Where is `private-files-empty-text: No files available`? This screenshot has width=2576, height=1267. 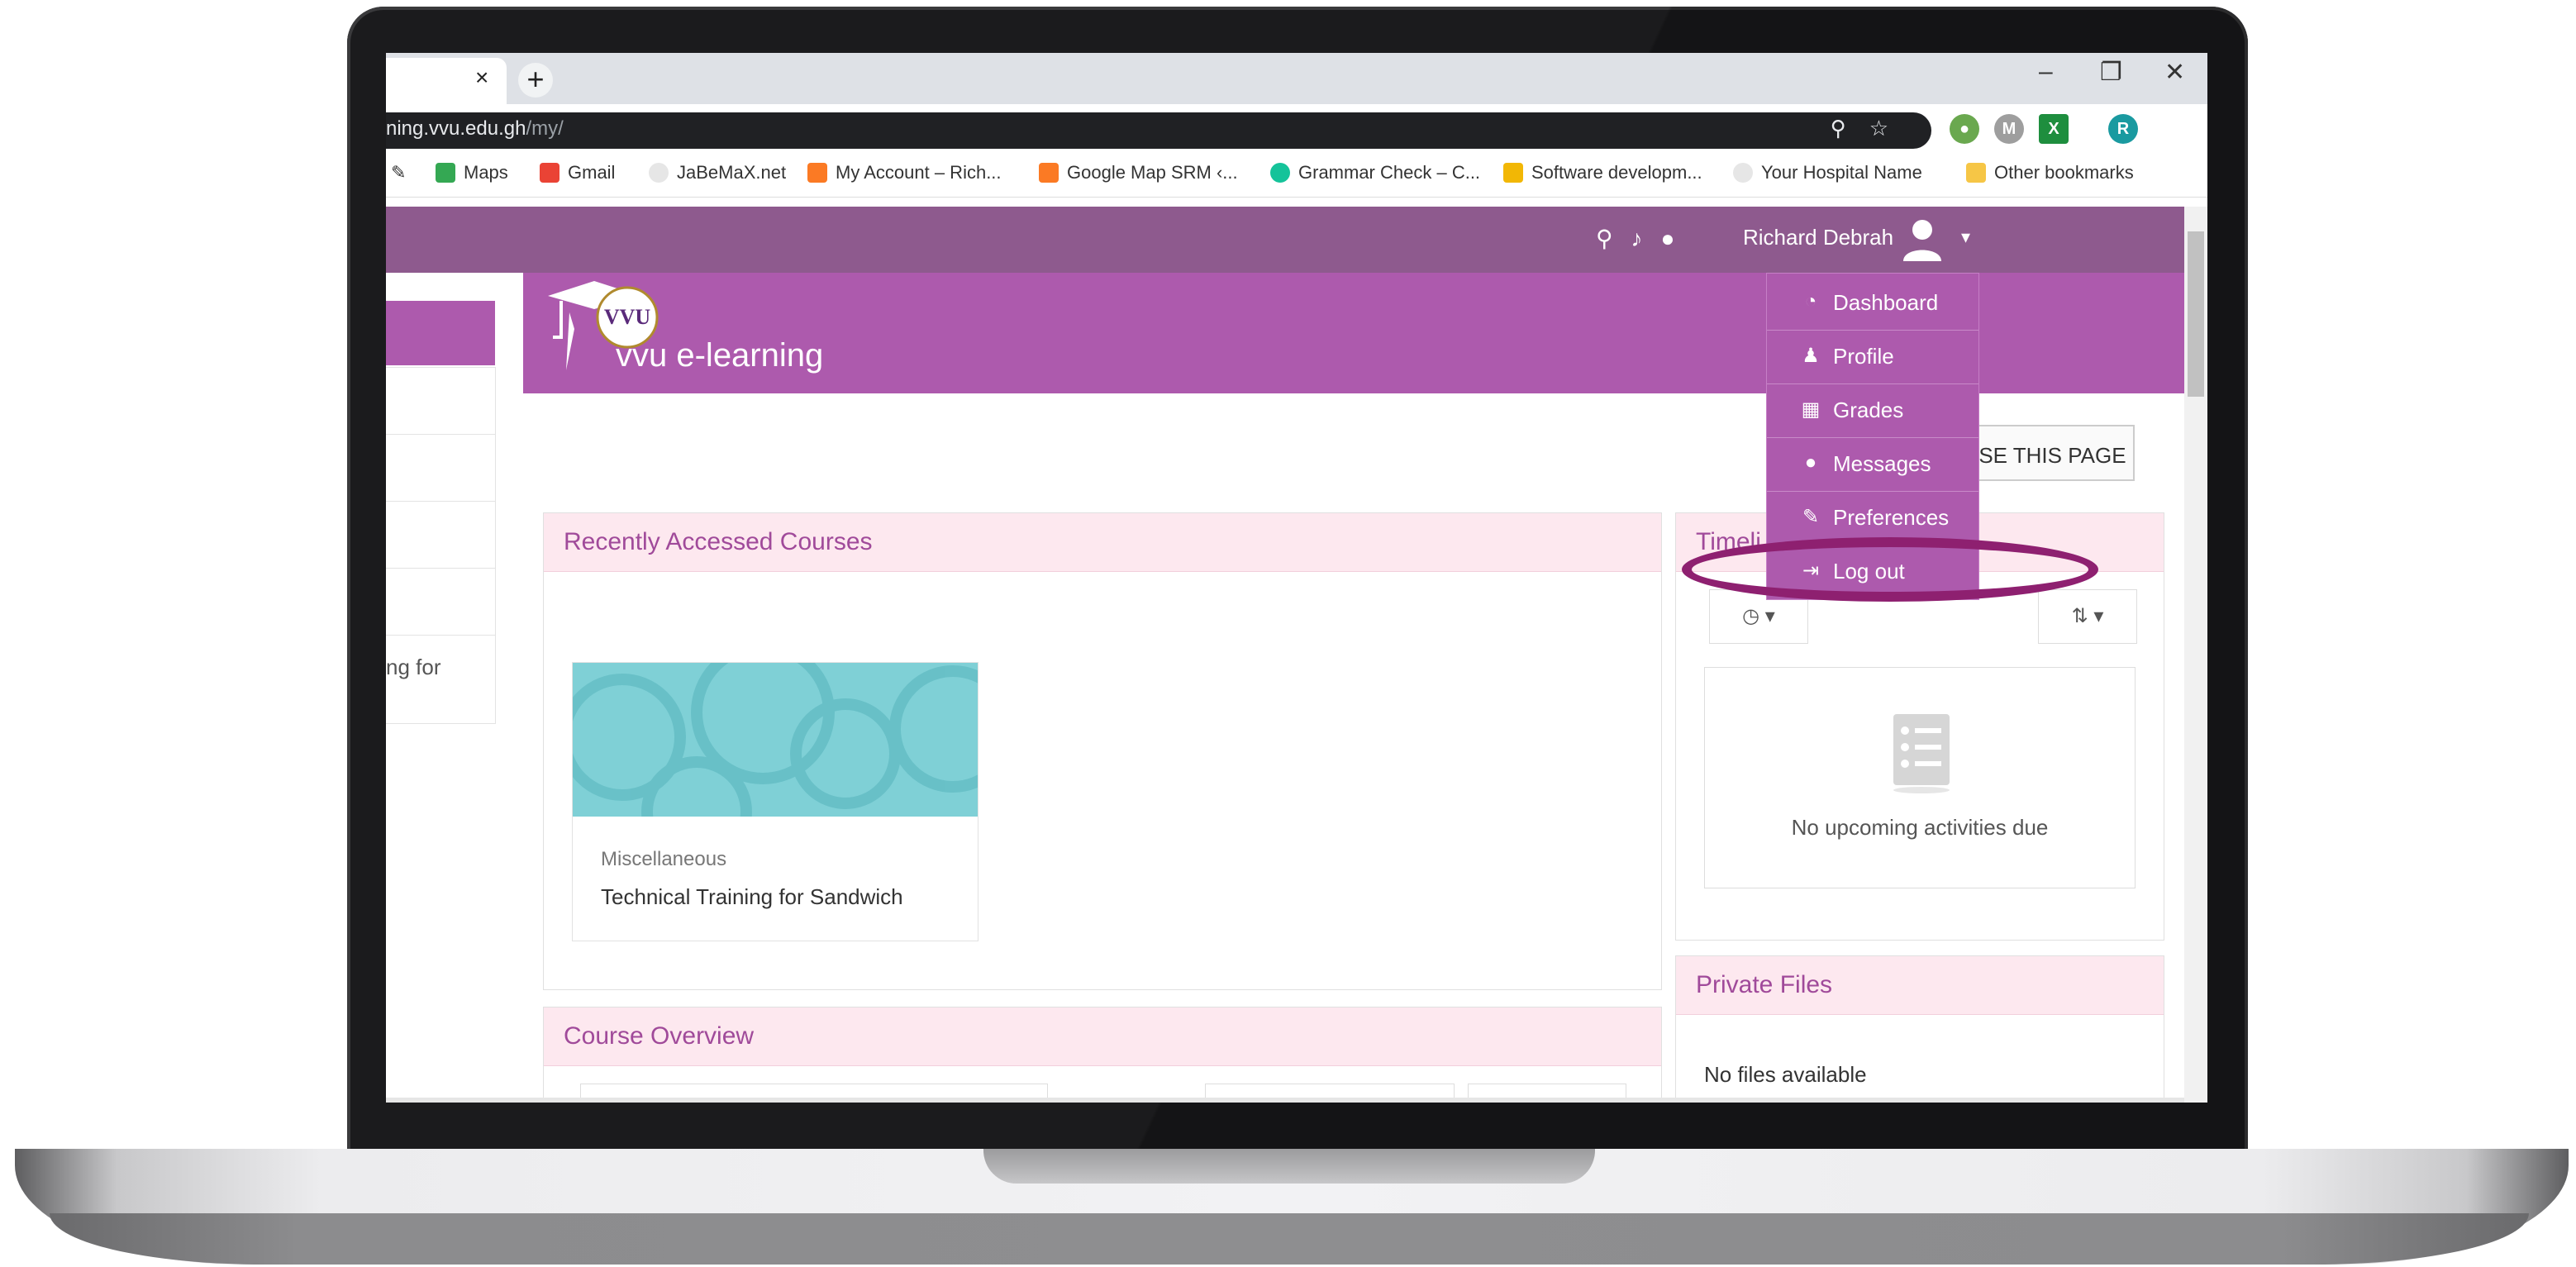 private-files-empty-text: No files available is located at coordinates (1786, 1074).